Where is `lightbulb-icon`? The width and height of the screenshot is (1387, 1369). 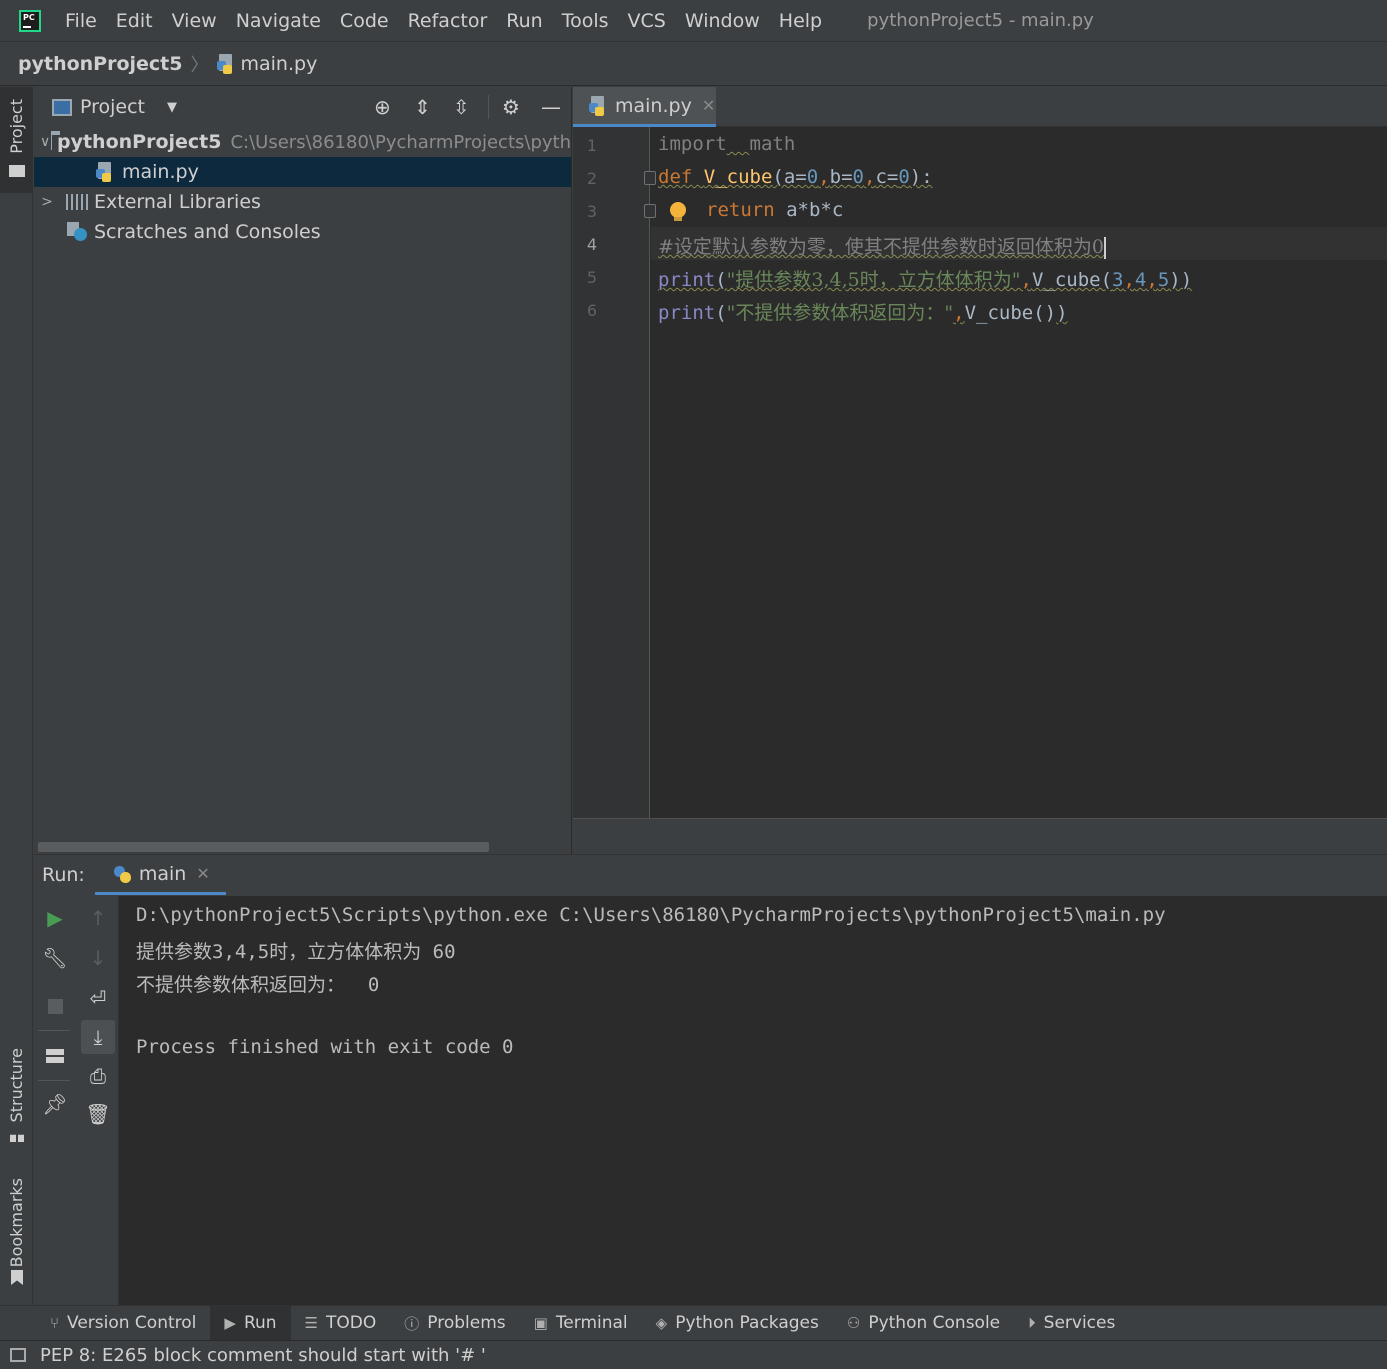
lightbulb-icon is located at coordinates (678, 211).